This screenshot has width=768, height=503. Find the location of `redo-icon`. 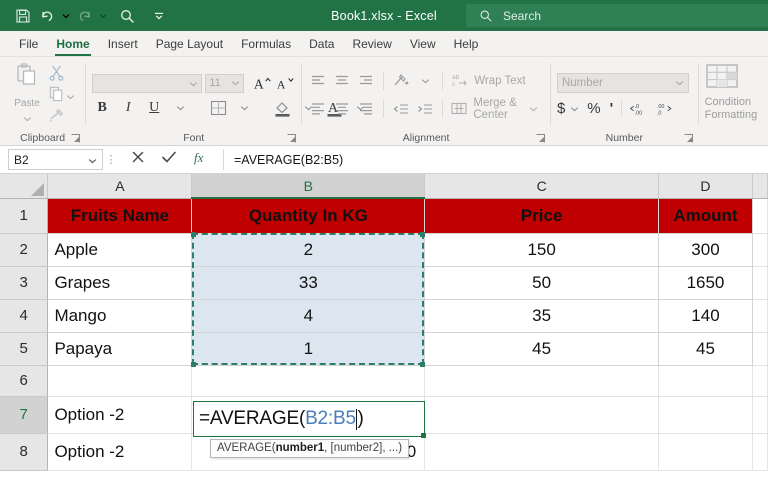

redo-icon is located at coordinates (84, 16).